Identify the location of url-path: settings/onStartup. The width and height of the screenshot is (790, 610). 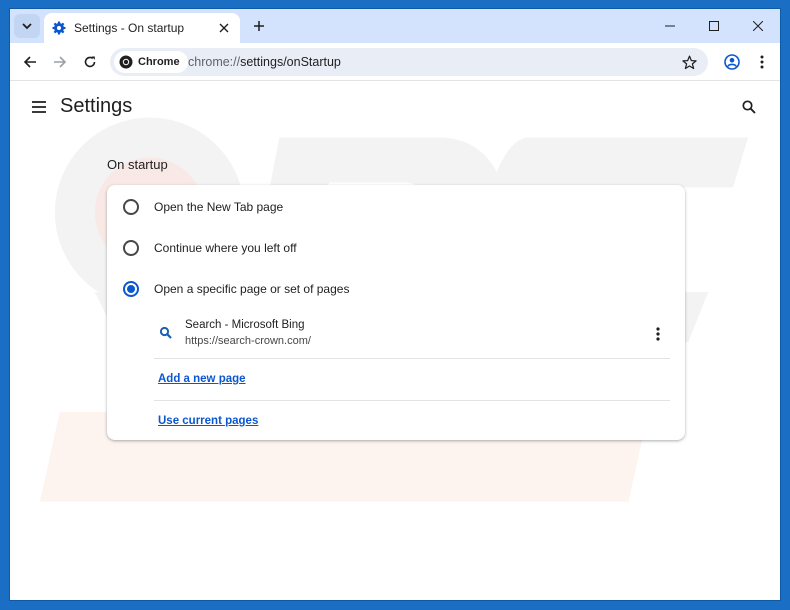
(290, 62).